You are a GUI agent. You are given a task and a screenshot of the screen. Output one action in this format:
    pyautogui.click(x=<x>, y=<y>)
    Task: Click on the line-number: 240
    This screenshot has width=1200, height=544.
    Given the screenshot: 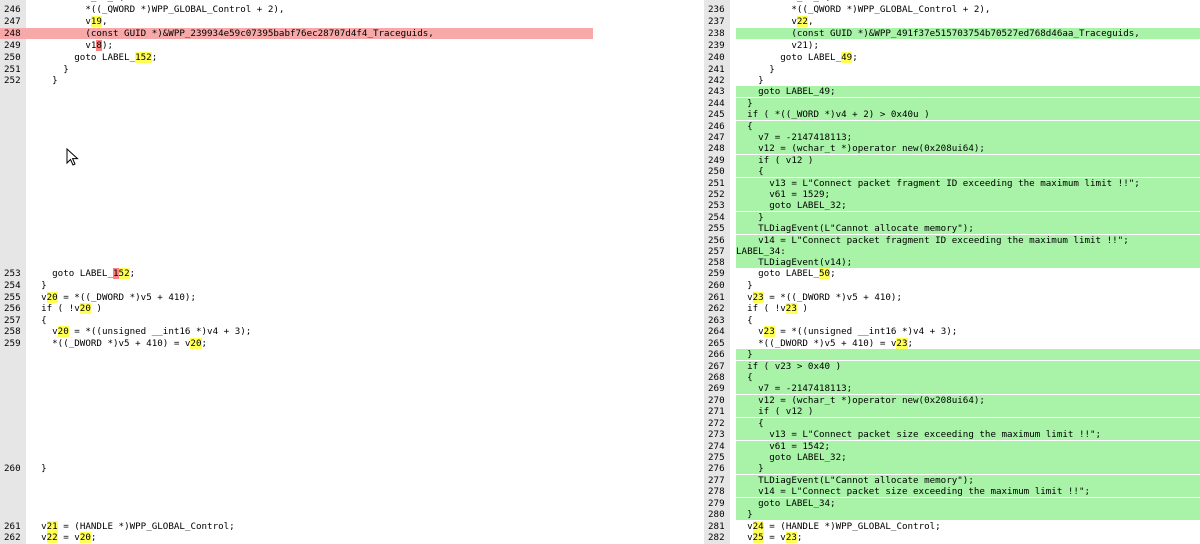 What is the action you would take?
    pyautogui.click(x=716, y=57)
    